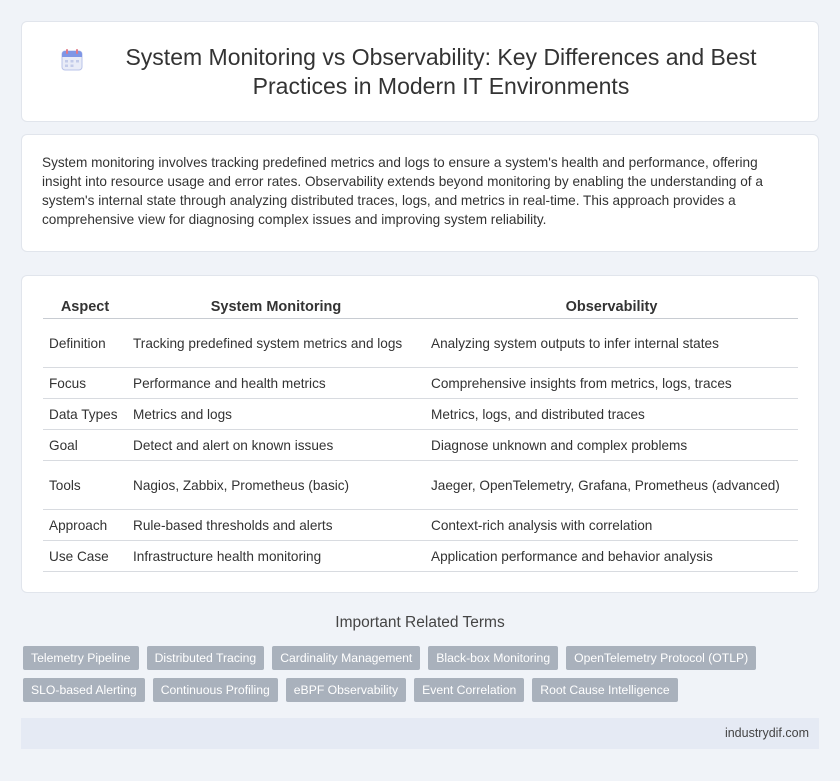 The height and width of the screenshot is (781, 840). I want to click on header-system-monitoring: System Monitoring, so click(276, 307).